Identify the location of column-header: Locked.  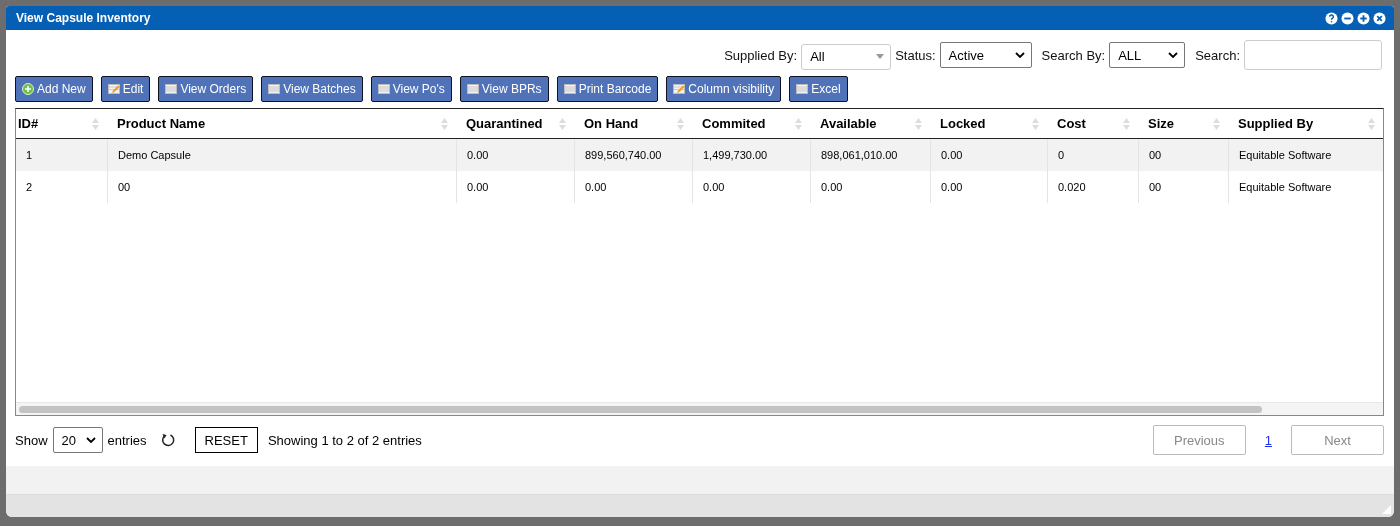
(988, 123).